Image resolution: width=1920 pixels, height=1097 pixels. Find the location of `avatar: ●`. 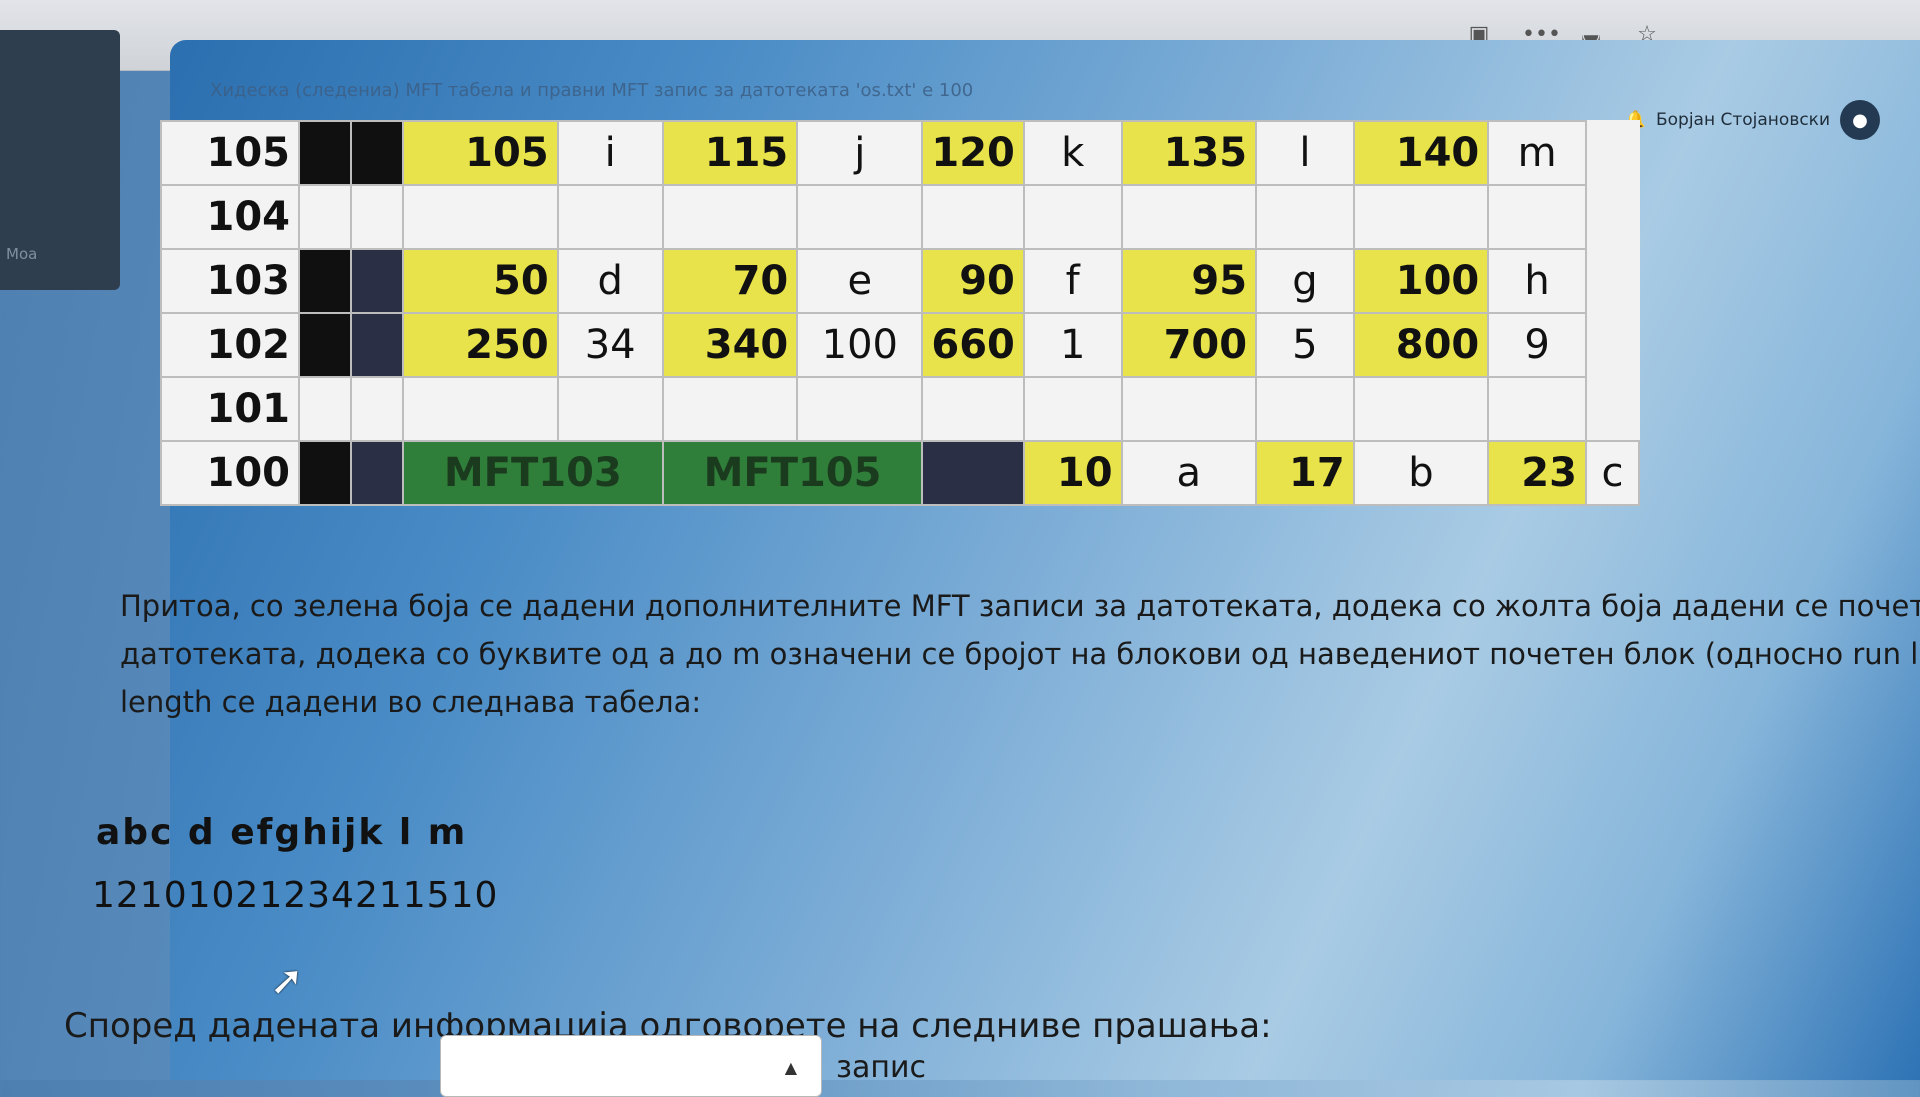

avatar: ● is located at coordinates (1860, 120).